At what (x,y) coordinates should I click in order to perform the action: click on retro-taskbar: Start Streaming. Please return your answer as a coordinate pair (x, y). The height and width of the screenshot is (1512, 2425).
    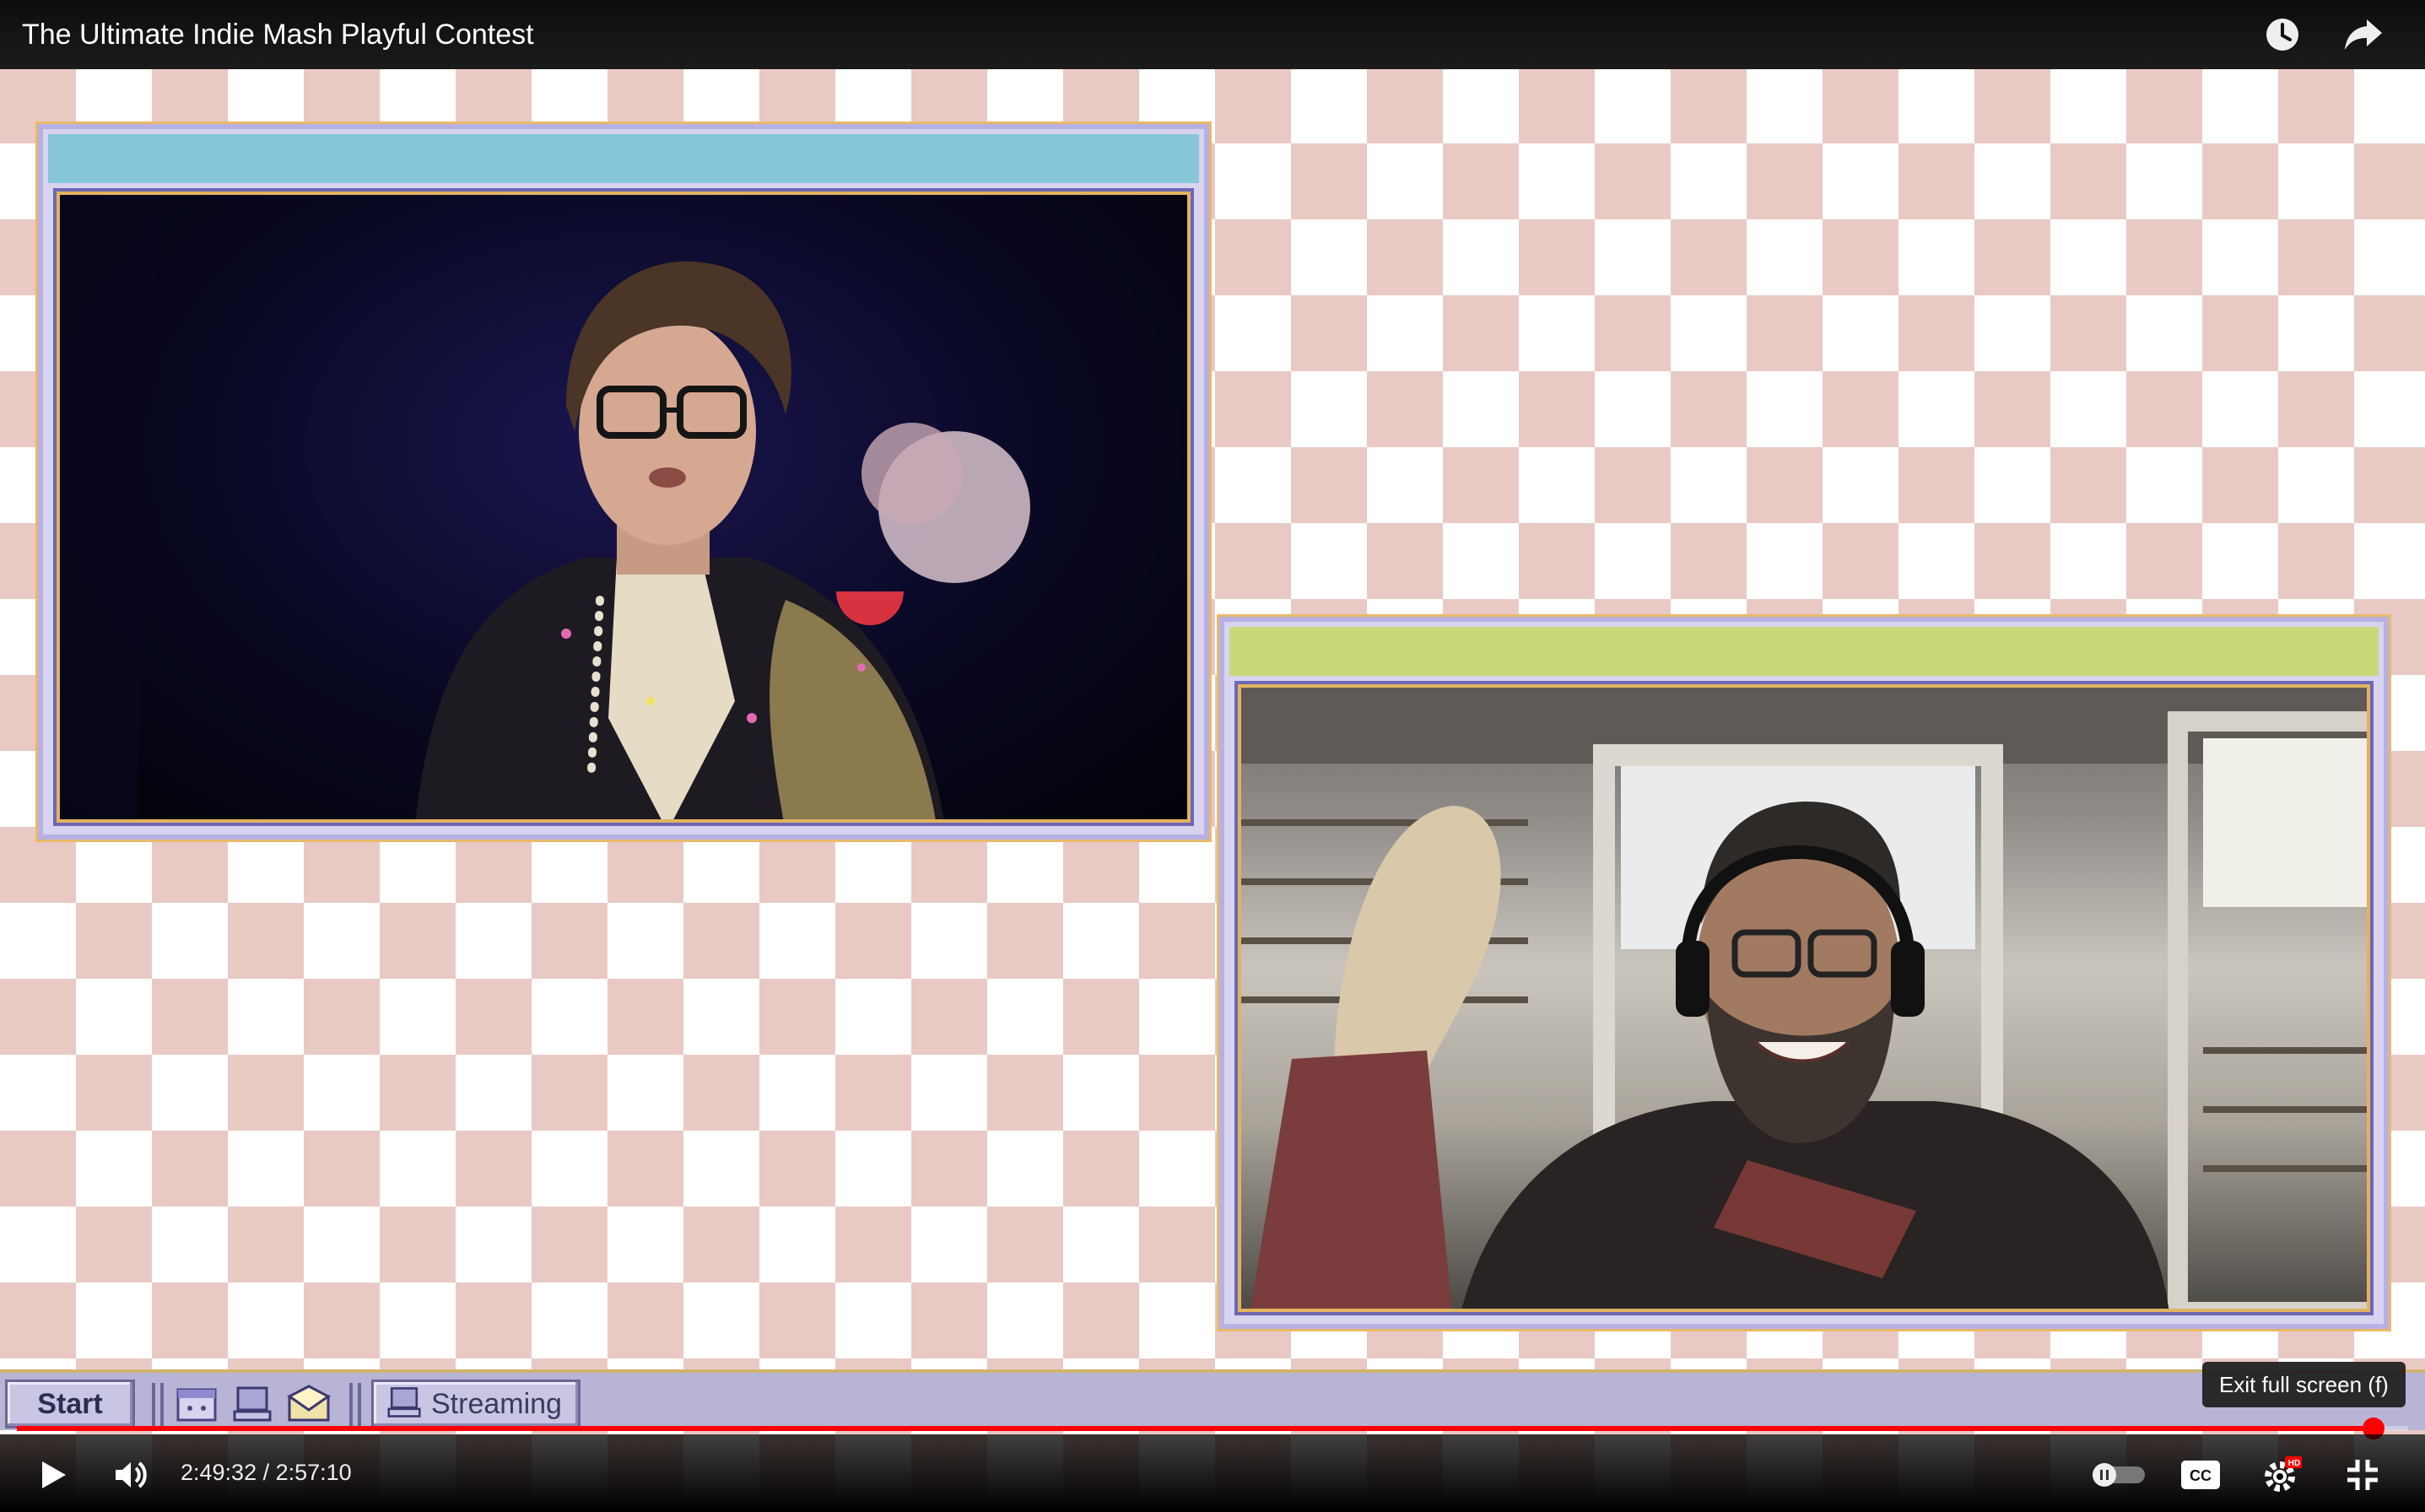
    Looking at the image, I should click on (1212, 1399).